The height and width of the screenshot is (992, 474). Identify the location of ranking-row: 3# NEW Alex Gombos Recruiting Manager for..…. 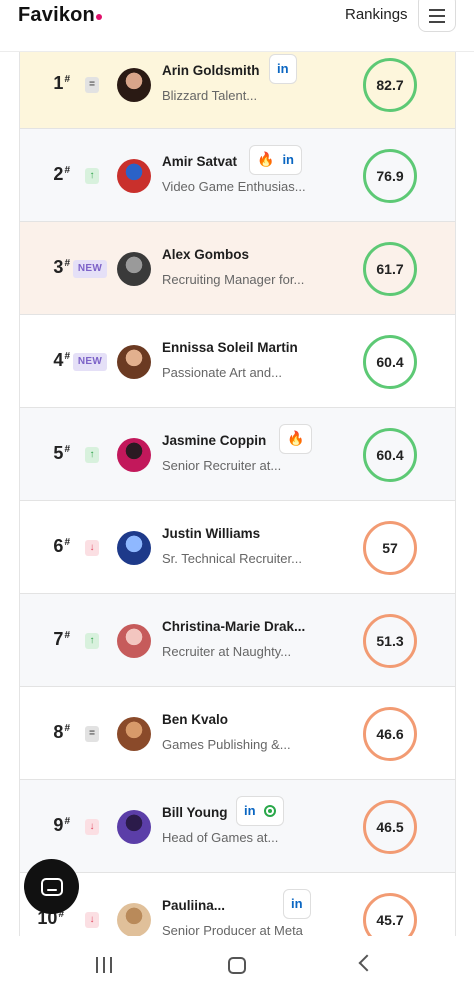
(237, 268).